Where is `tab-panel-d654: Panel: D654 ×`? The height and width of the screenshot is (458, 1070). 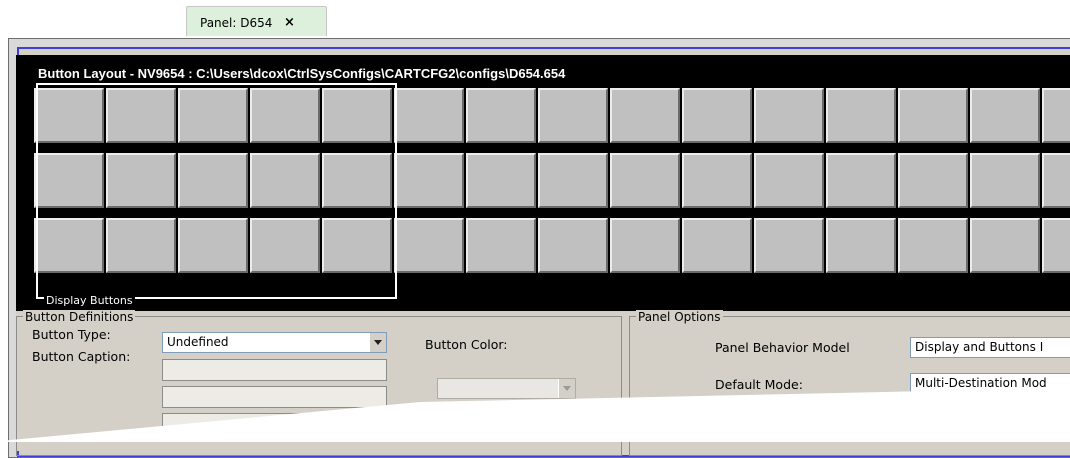 tab-panel-d654: Panel: D654 × is located at coordinates (256, 21).